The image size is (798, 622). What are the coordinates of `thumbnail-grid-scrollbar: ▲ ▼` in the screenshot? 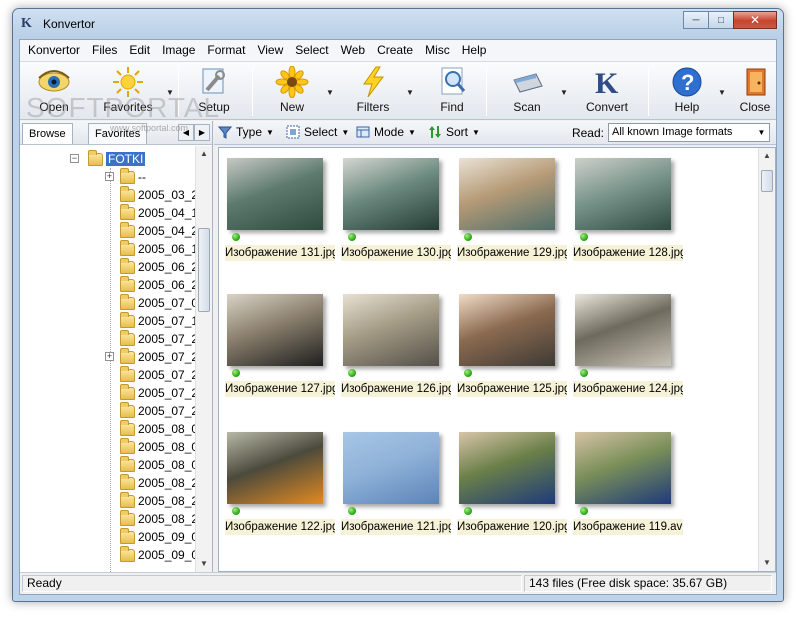 It's located at (766, 359).